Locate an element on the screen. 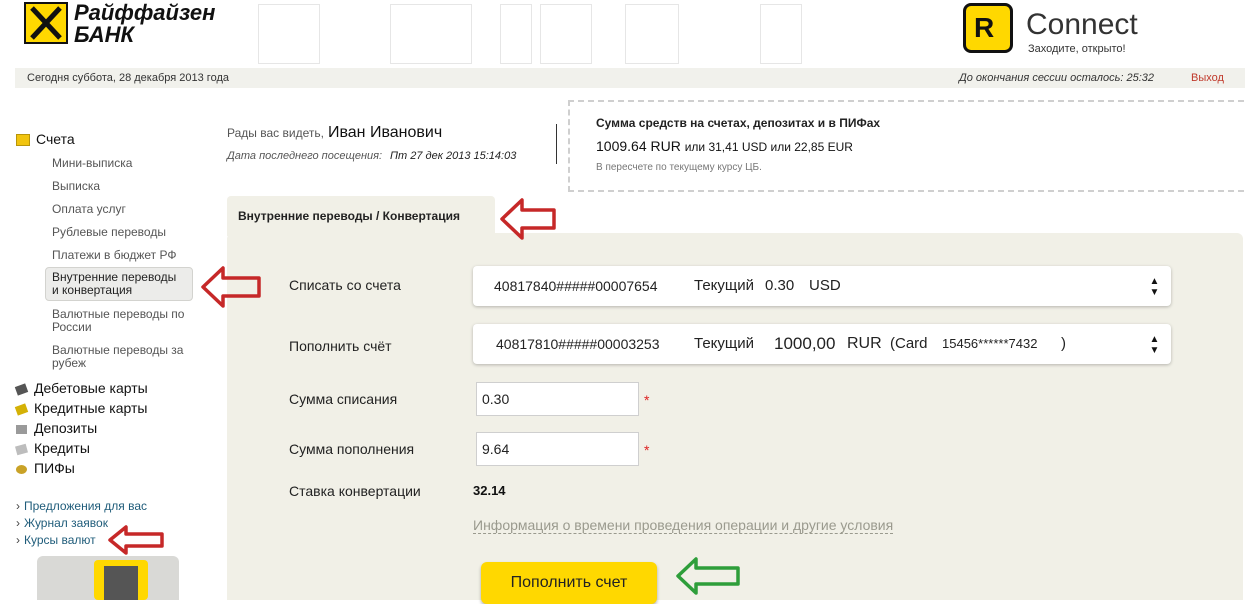  sidebar-item-fx-russia: Валютные переводы по России is located at coordinates (124, 321).